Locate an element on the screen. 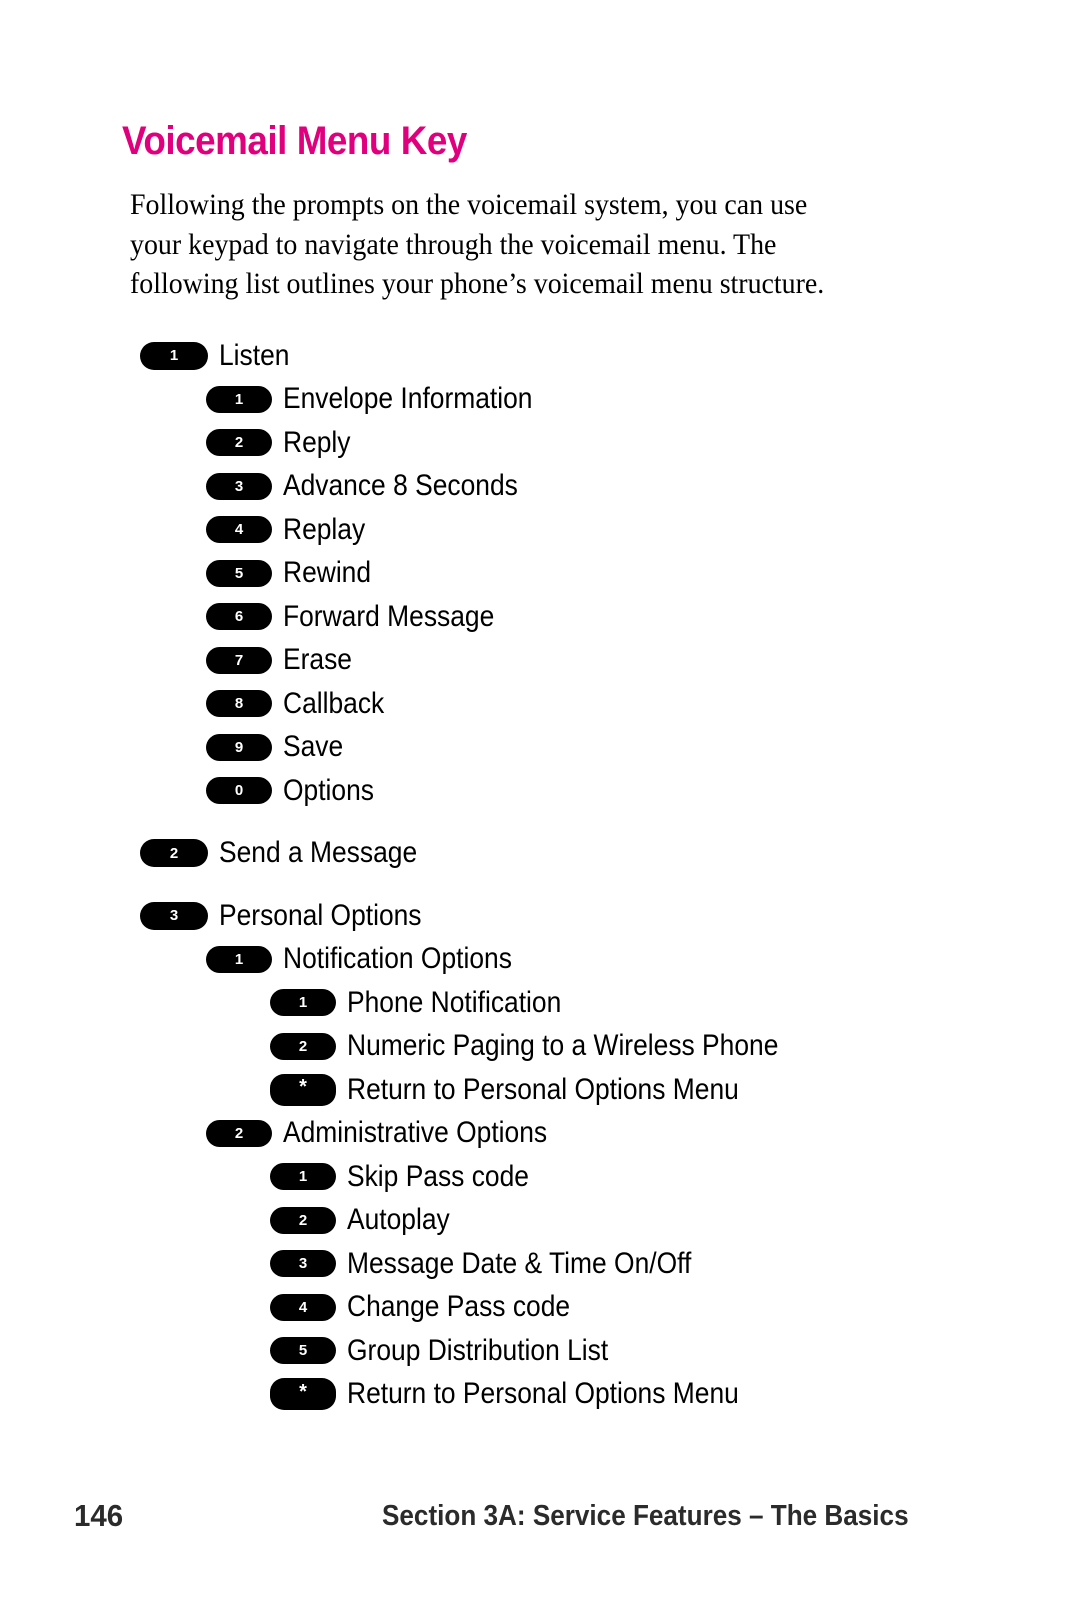 The width and height of the screenshot is (1080, 1620). menu-row: 3 Message Date & Time On/Off is located at coordinates (540, 1264).